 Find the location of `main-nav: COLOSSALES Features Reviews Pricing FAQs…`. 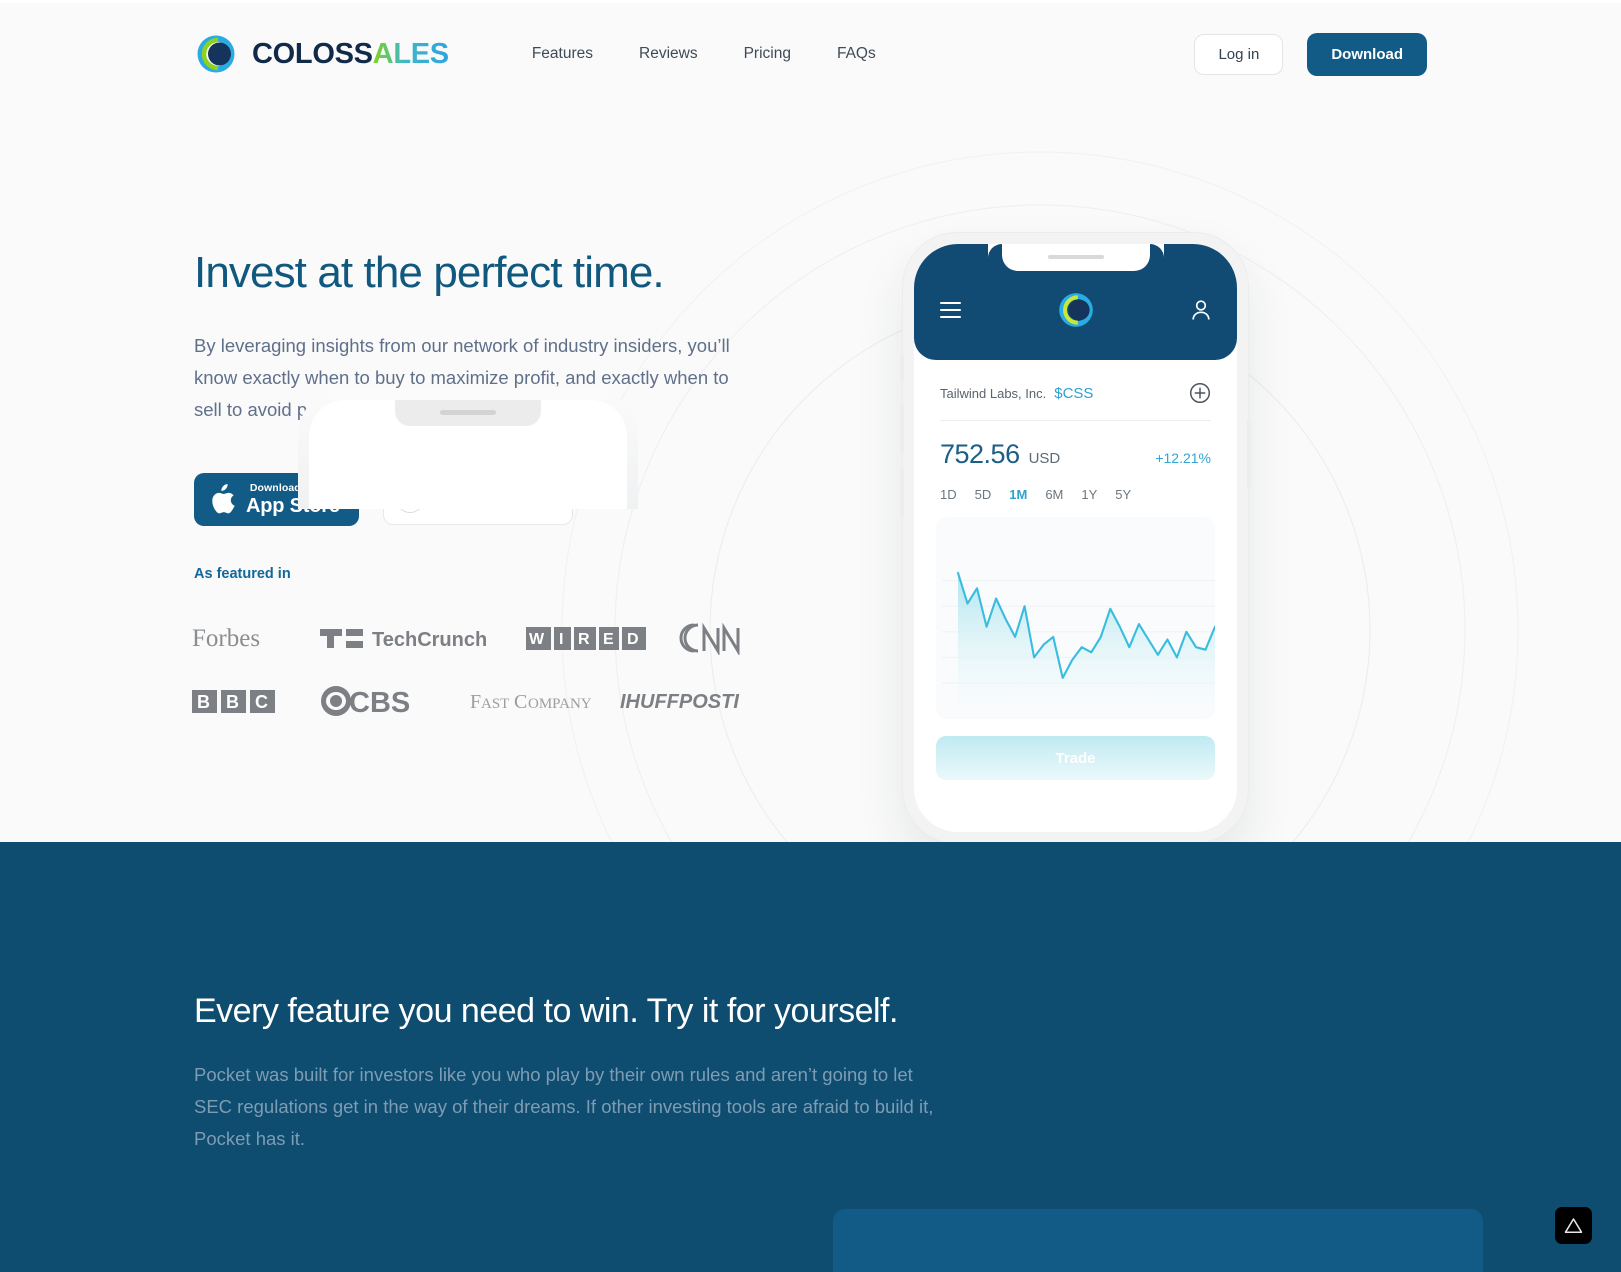

main-nav: COLOSSALES Features Reviews Pricing FAQs… is located at coordinates (810, 54).